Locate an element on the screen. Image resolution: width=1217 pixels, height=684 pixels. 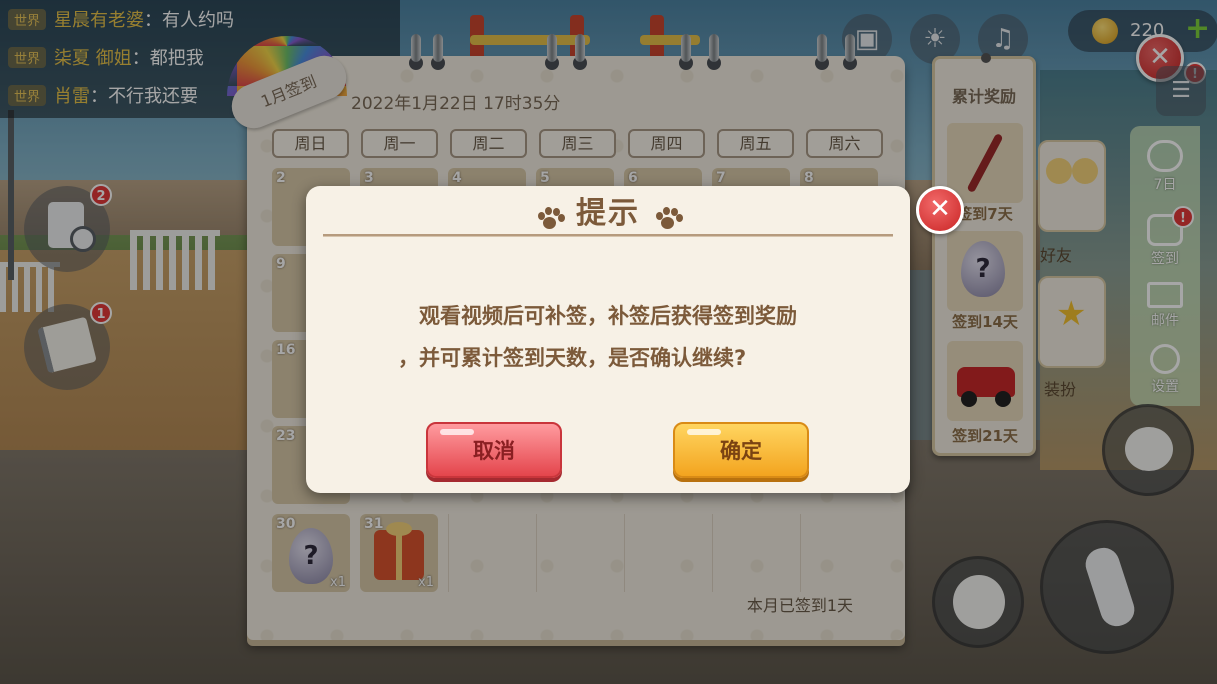
cancel-button: 取消 is located at coordinates (494, 450).